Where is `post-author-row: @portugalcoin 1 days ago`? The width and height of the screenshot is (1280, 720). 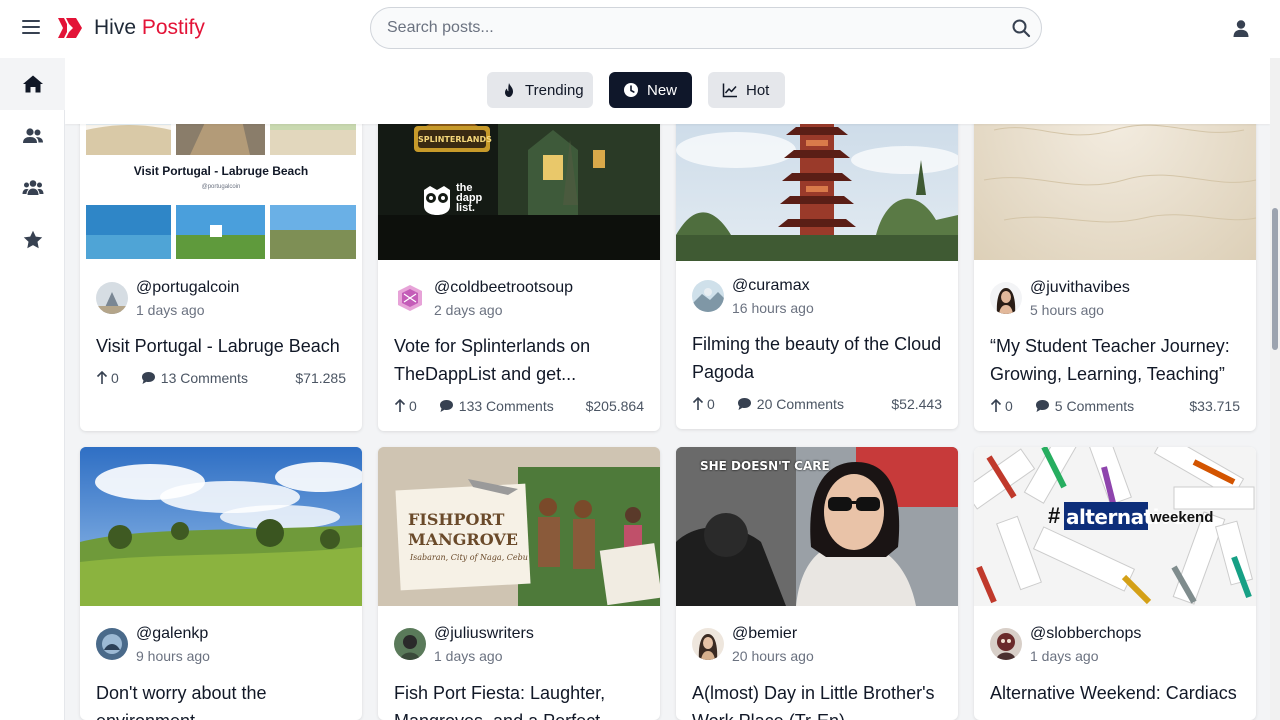 post-author-row: @portugalcoin 1 days ago is located at coordinates (167, 299).